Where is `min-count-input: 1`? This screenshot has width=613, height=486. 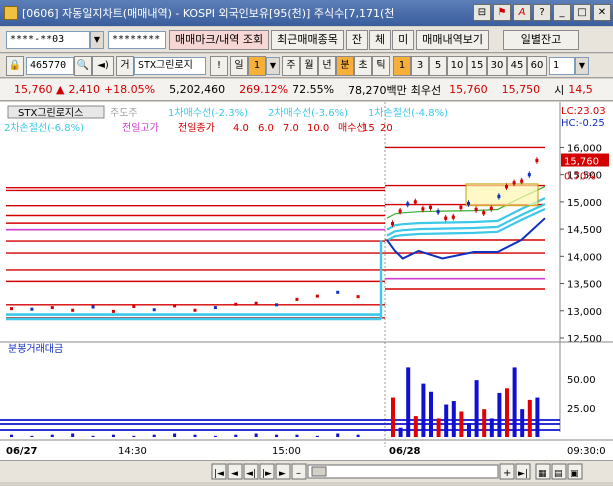 min-count-input: 1 is located at coordinates (562, 65).